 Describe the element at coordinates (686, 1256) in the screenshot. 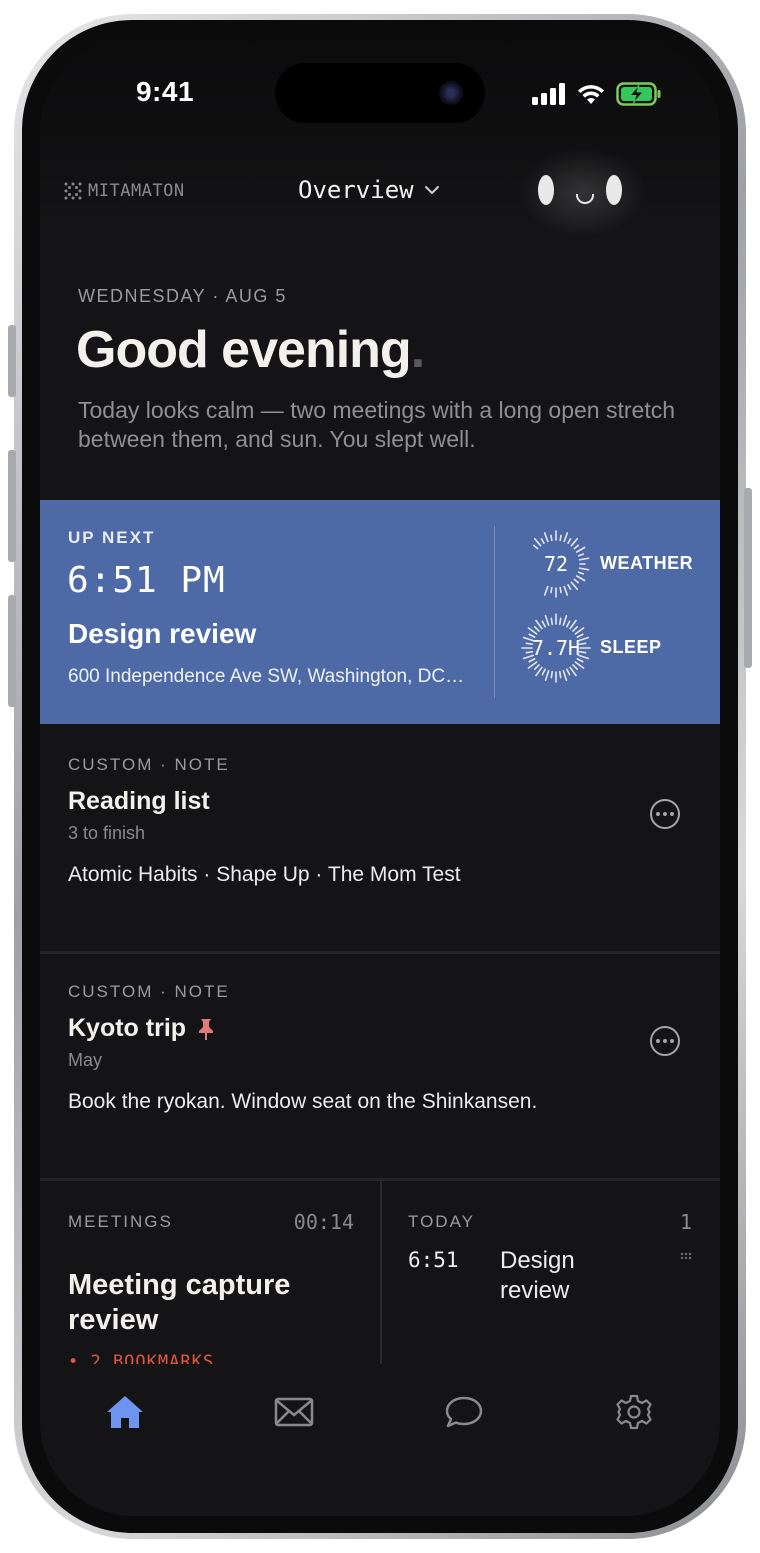

I see `drag-handle-icon` at that location.